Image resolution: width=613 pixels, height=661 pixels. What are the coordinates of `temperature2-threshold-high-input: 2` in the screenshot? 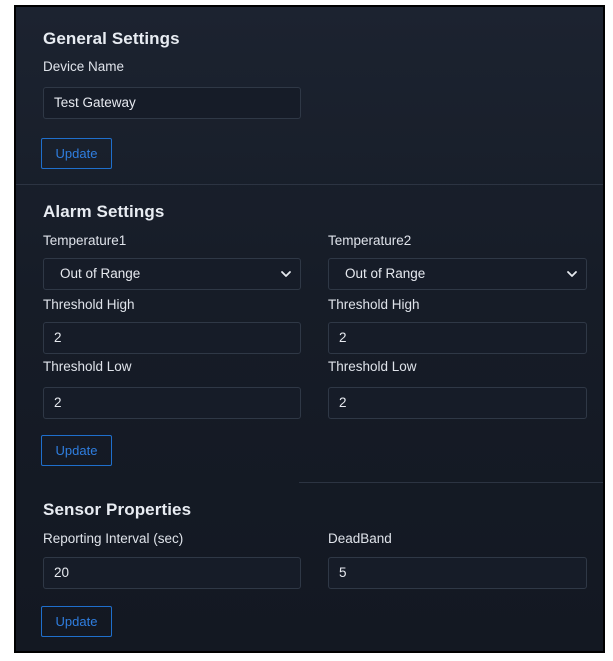 It's located at (457, 338).